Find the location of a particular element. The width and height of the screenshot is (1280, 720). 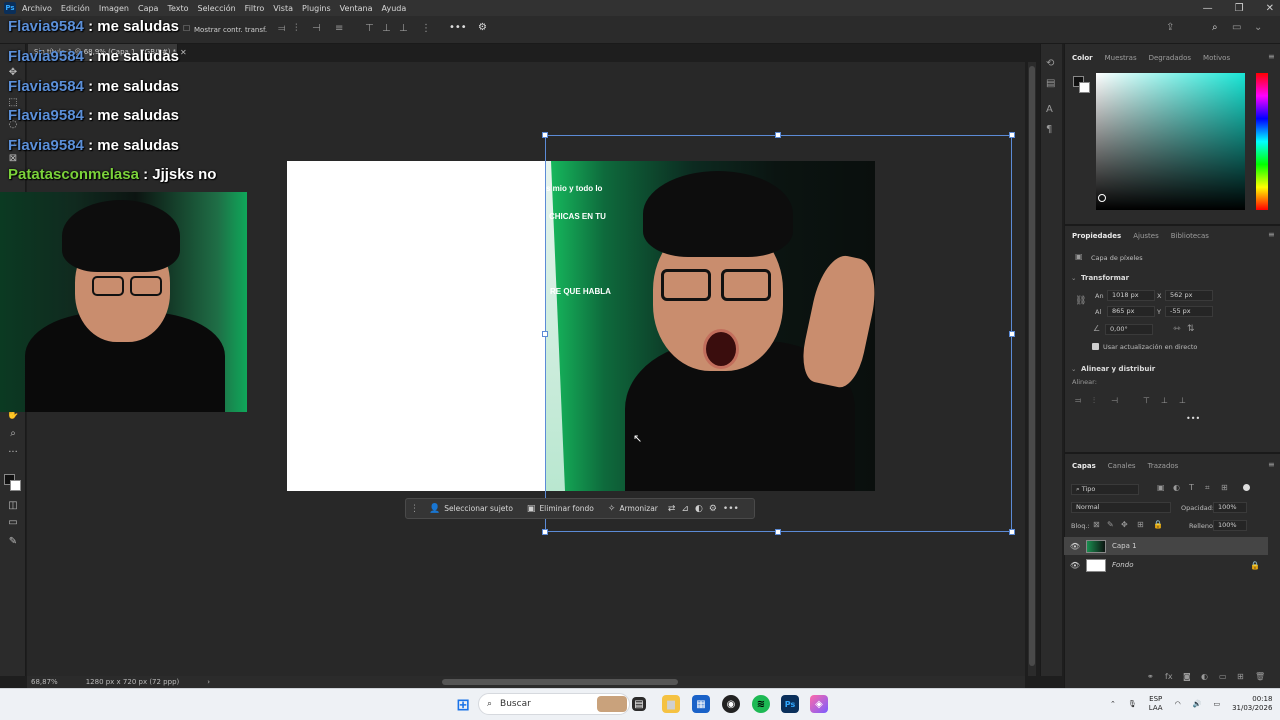

align-more-icon: ••• is located at coordinates (1193, 418).